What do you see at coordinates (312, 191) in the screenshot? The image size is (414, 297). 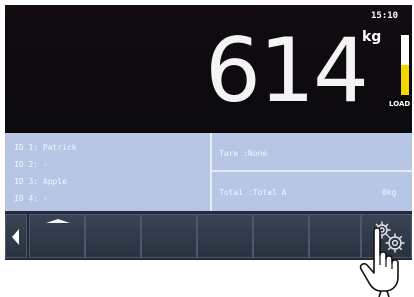 I see `total-panel: Total :Total A 0kg` at bounding box center [312, 191].